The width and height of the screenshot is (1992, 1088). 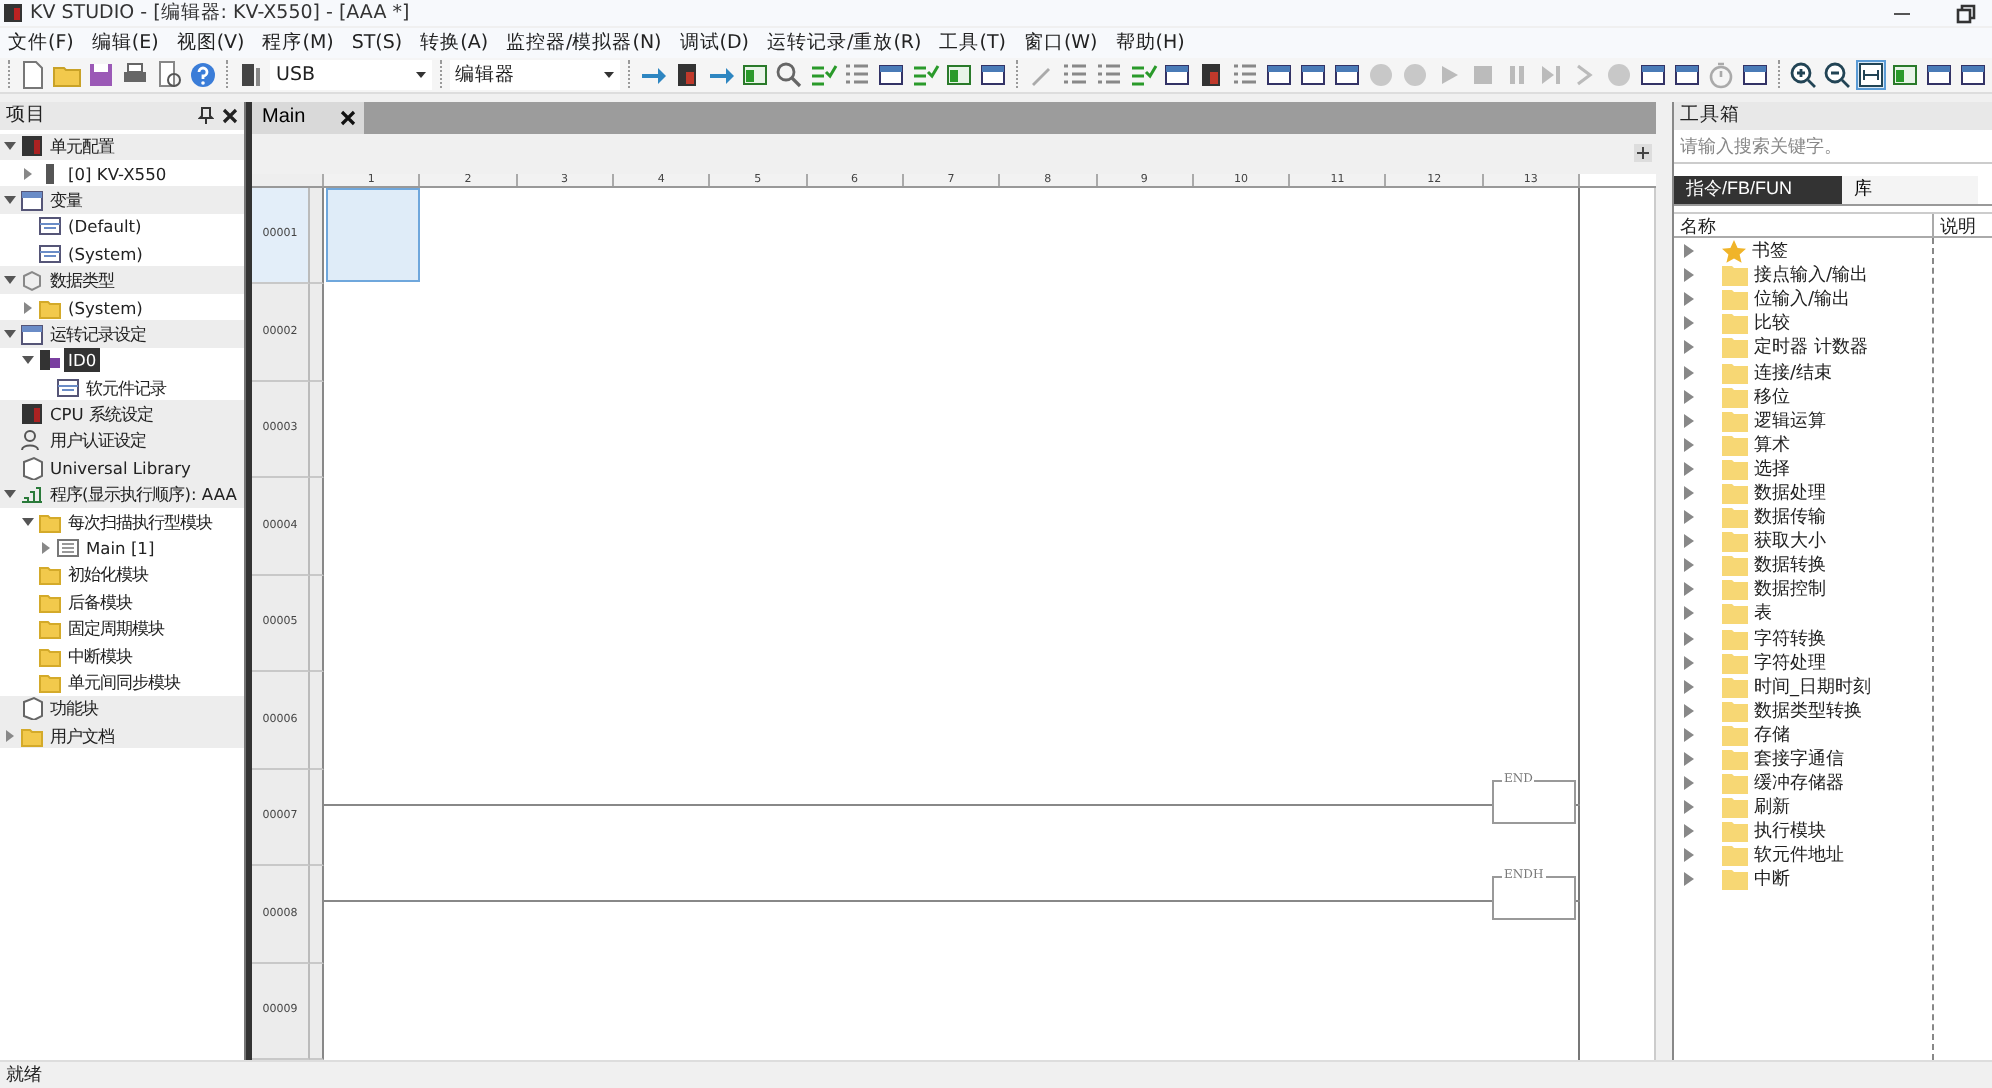 What do you see at coordinates (1790, 638) in the screenshot?
I see `tree-item: 字符转换` at bounding box center [1790, 638].